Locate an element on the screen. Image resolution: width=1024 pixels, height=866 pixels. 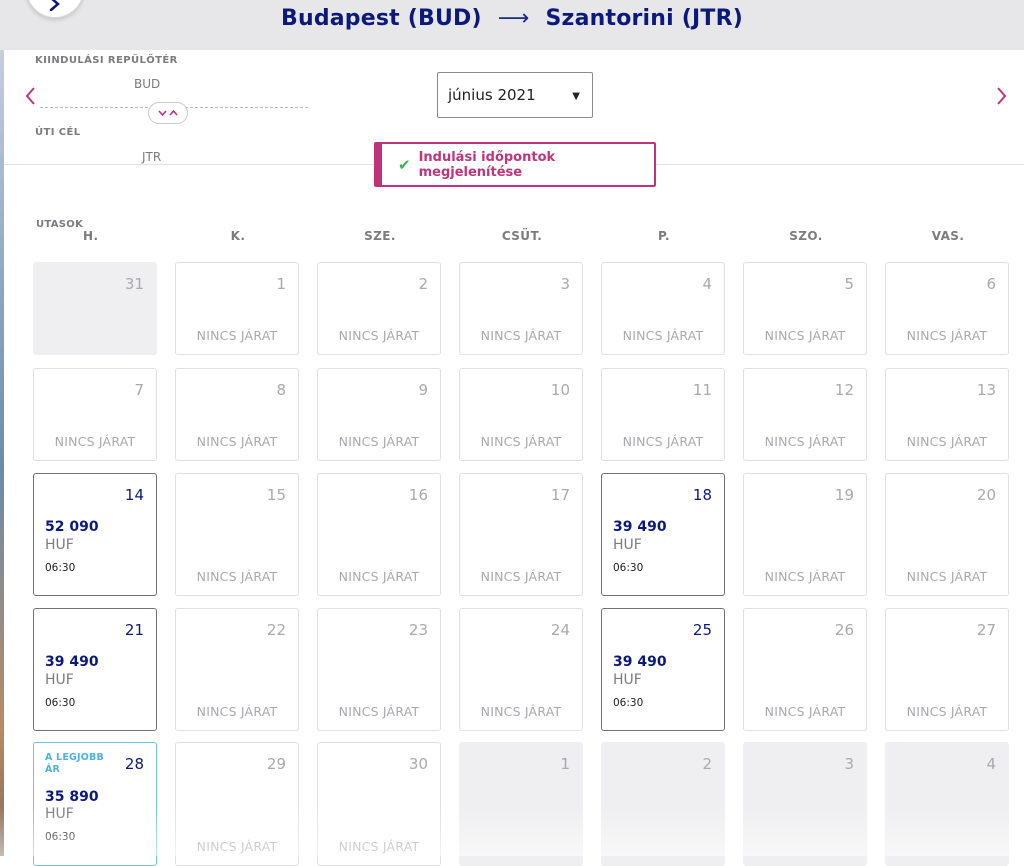
day-number: 16 is located at coordinates (418, 495).